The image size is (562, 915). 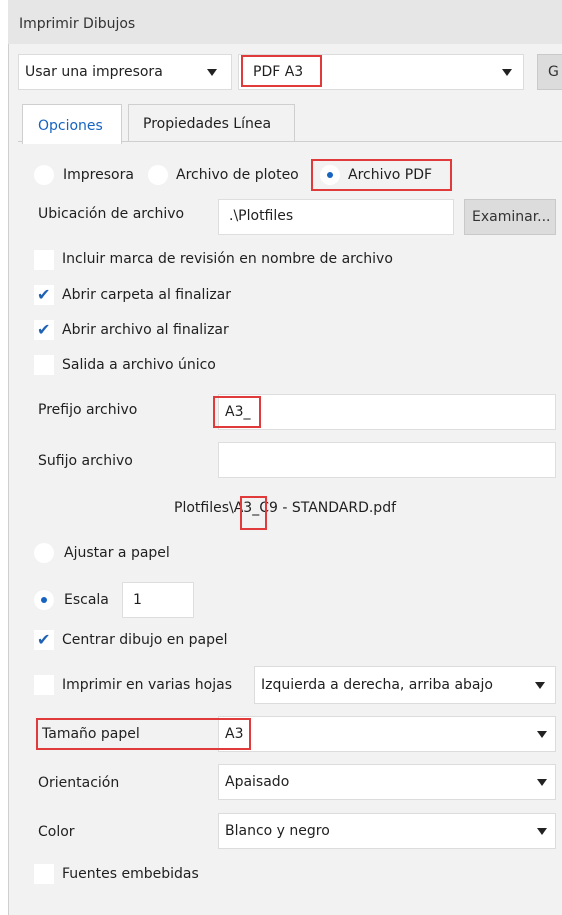 I want to click on file-location-label: Ubicación de archivo, so click(x=111, y=214).